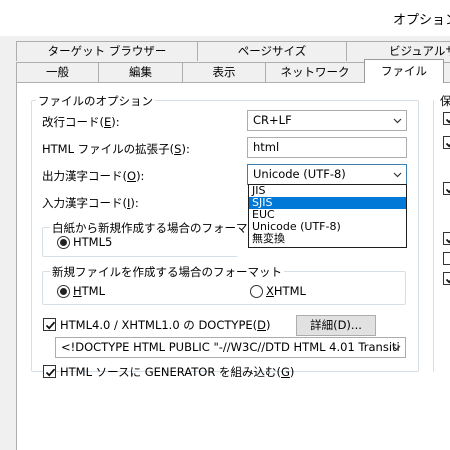 The image size is (450, 450). Describe the element at coordinates (90, 203) in the screenshot. I see `input-charset-label: 入力漢字コード(I):` at that location.